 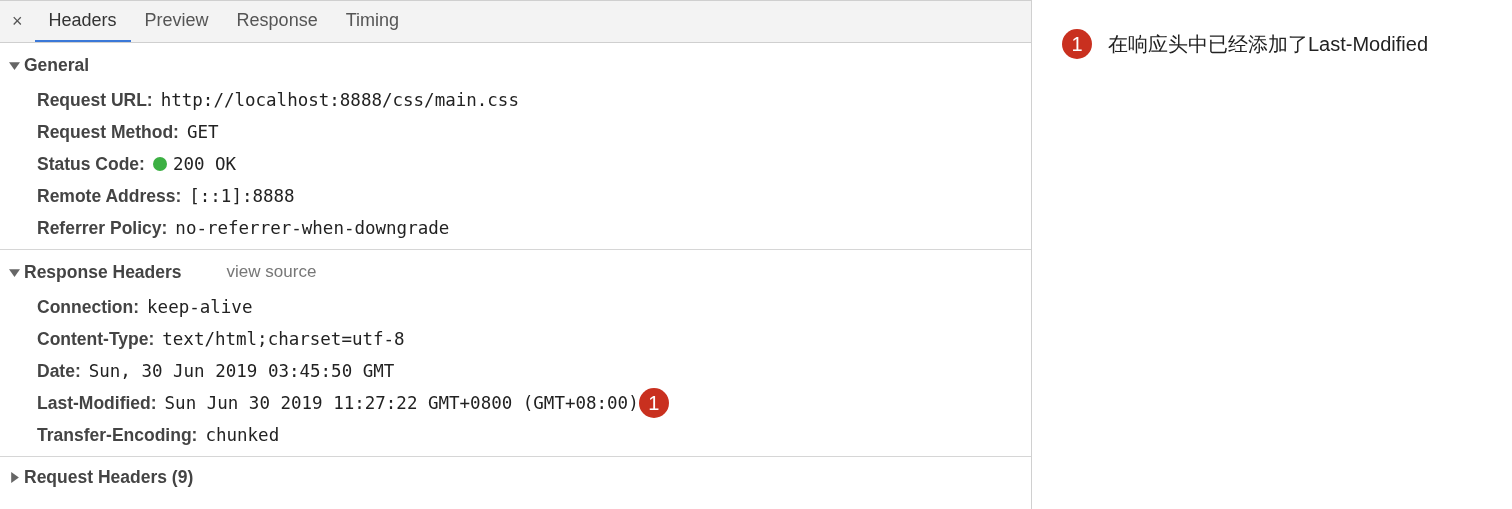 What do you see at coordinates (14, 477) in the screenshot?
I see `collapsed-triangle-icon` at bounding box center [14, 477].